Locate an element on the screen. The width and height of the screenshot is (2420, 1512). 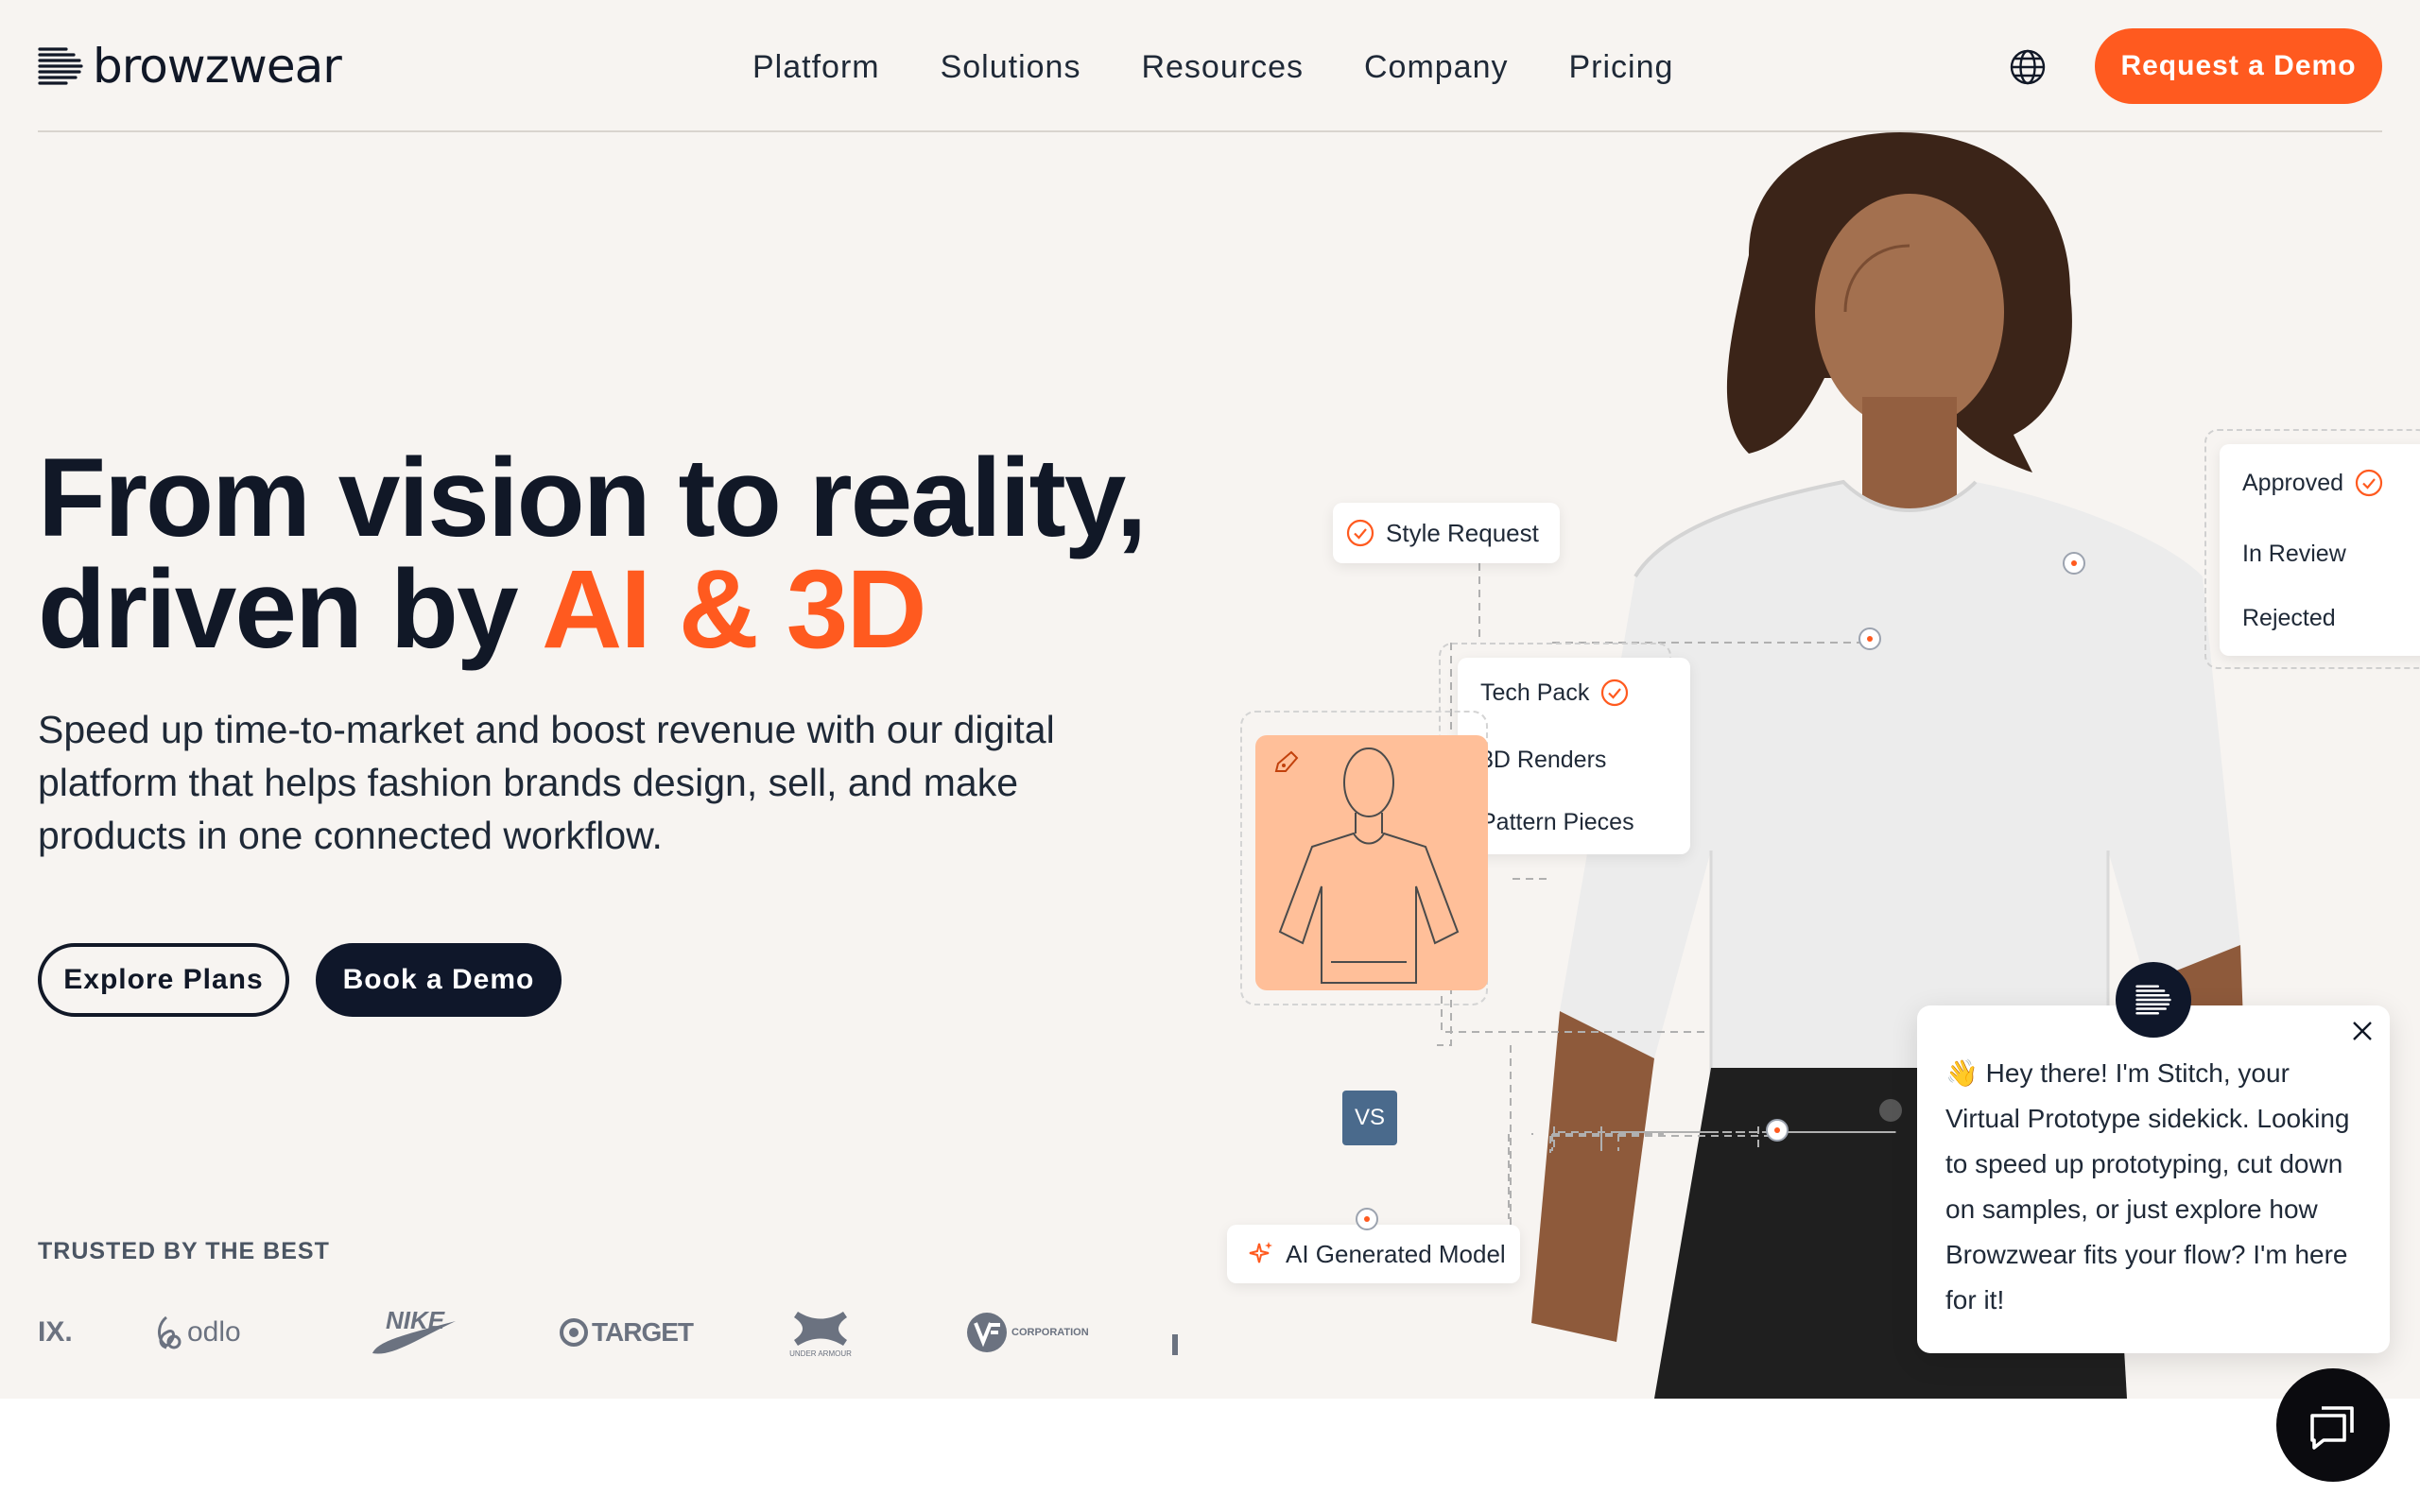
brand-logo-under-armour: UNDER ARMOUR is located at coordinates (820, 1332).